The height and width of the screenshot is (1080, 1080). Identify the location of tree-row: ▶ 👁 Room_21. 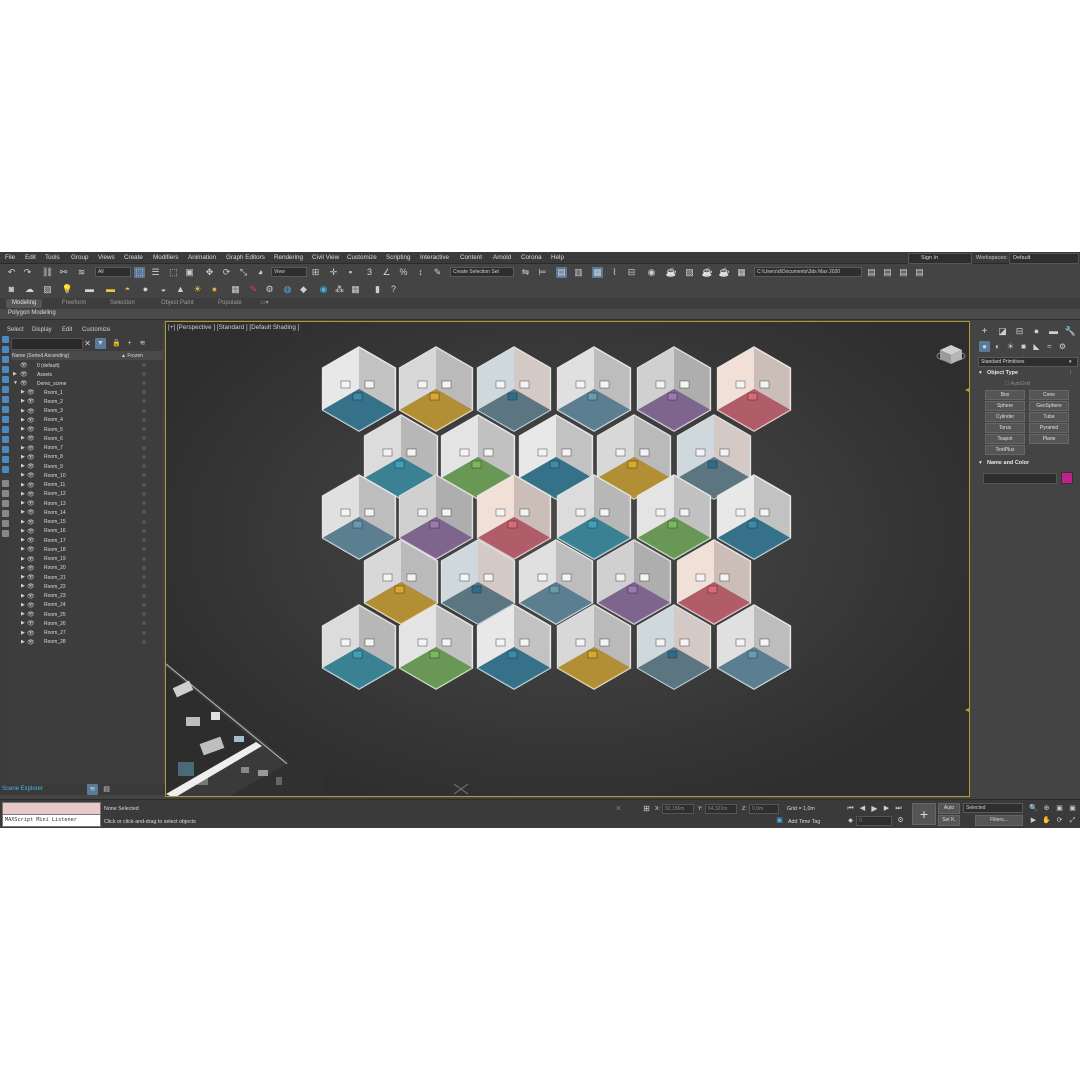
(87, 577).